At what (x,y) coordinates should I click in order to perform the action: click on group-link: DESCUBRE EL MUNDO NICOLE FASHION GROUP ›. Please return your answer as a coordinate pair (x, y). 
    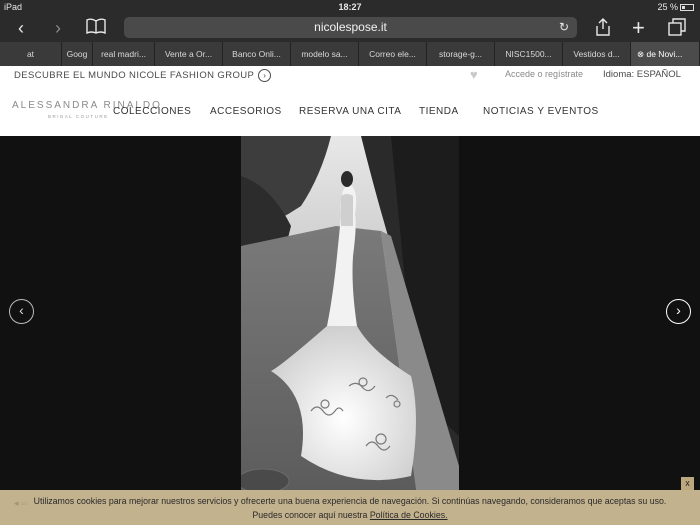
    Looking at the image, I should click on (143, 75).